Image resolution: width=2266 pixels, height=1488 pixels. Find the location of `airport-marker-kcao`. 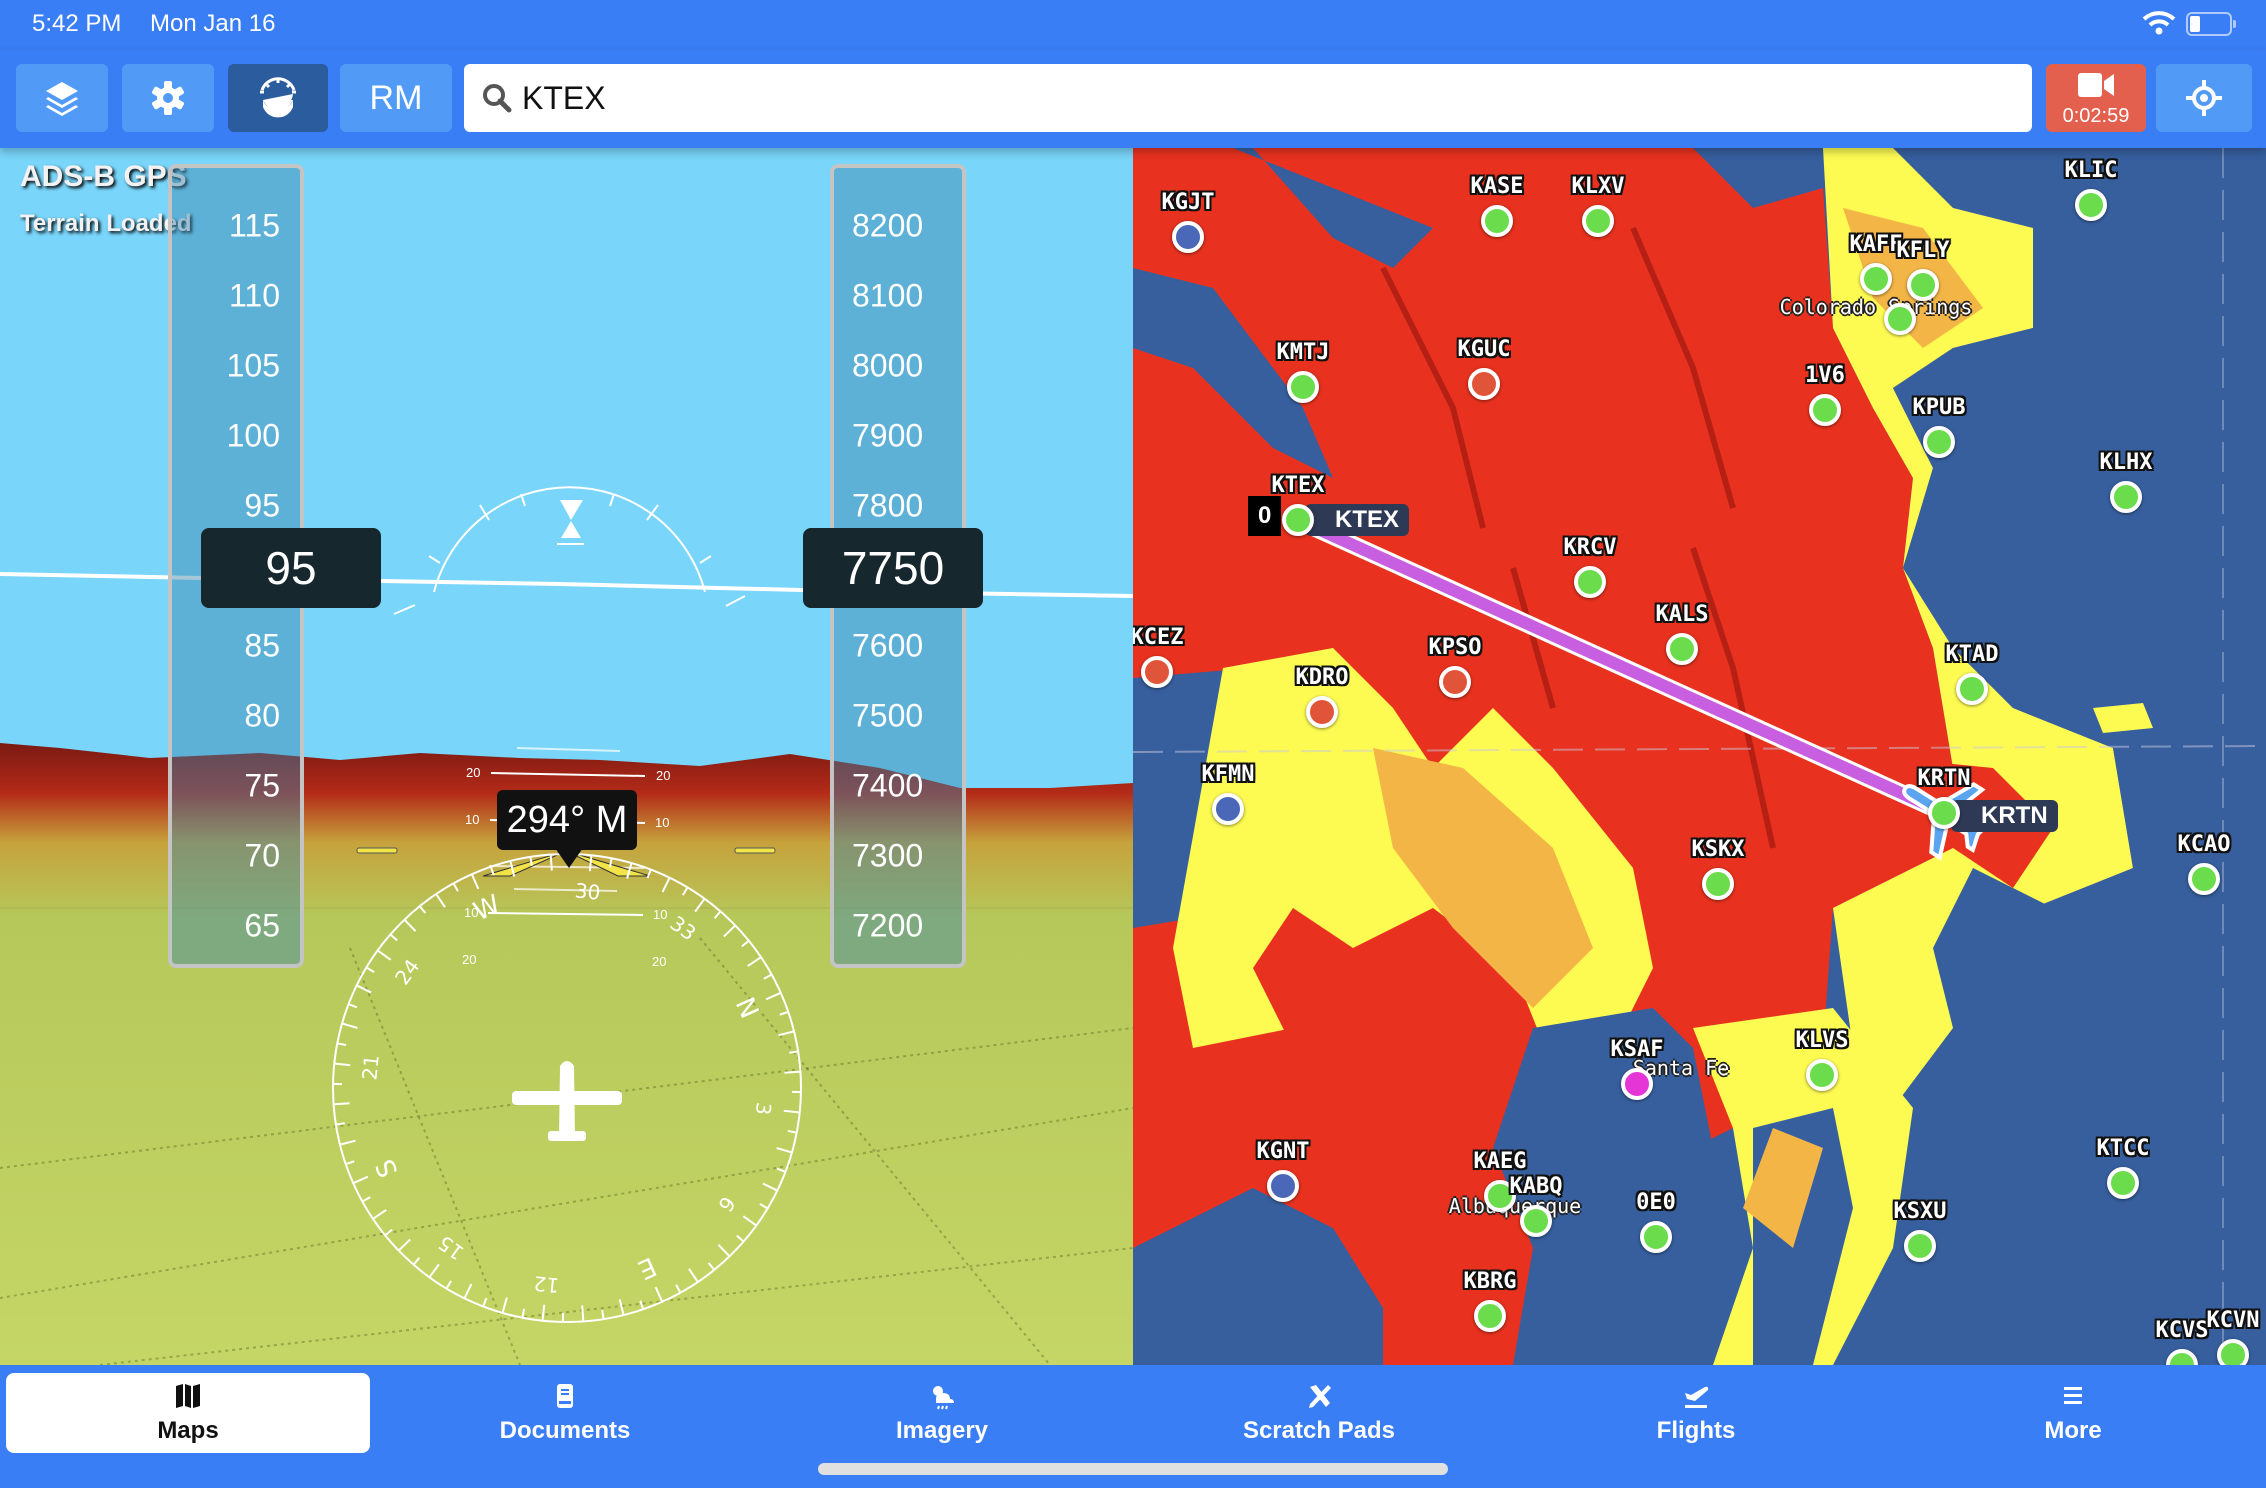

airport-marker-kcao is located at coordinates (2204, 879).